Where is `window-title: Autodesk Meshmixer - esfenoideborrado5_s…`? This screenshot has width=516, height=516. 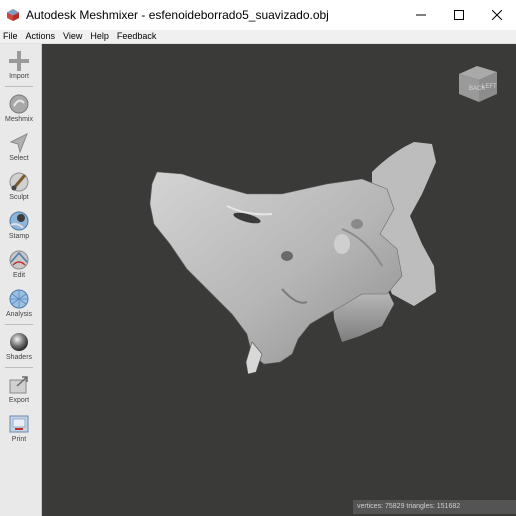
window-title: Autodesk Meshmixer - esfenoideborrado5_s… is located at coordinates (177, 15).